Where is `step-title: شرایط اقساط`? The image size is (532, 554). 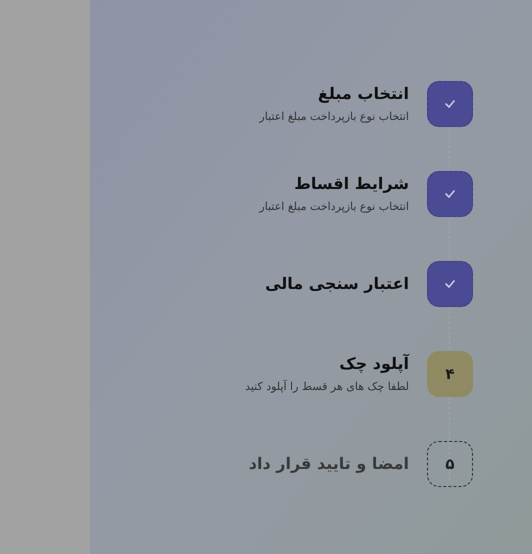
step-title: شرایط اقساط is located at coordinates (351, 184).